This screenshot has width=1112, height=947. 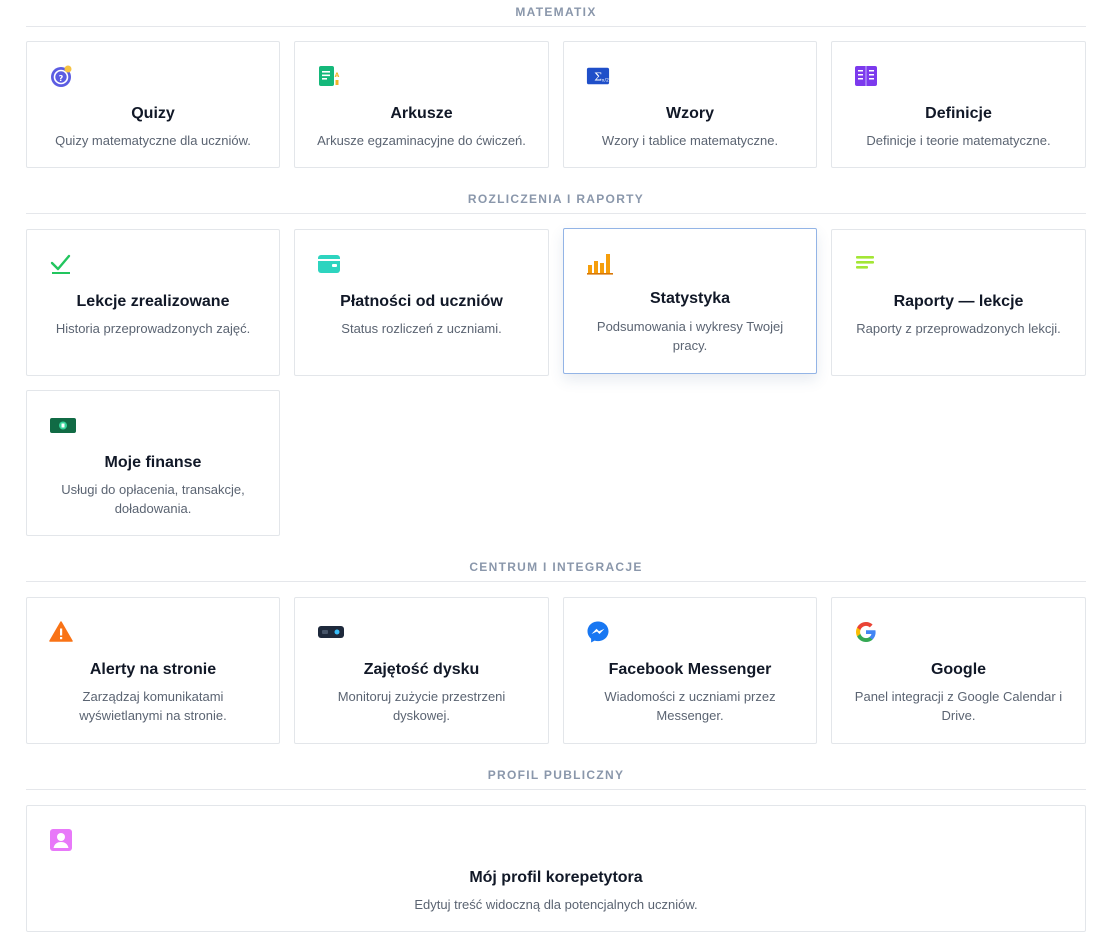 What do you see at coordinates (337, 75) in the screenshot?
I see `svg-text: A` at bounding box center [337, 75].